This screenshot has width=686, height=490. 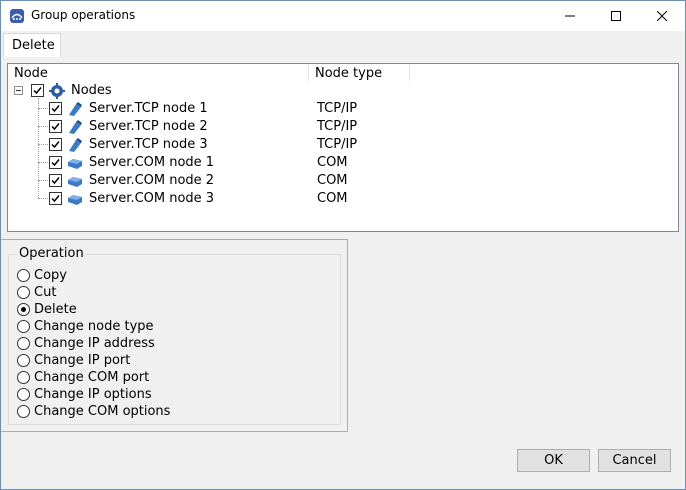 What do you see at coordinates (409, 72) in the screenshot?
I see `column-separator` at bounding box center [409, 72].